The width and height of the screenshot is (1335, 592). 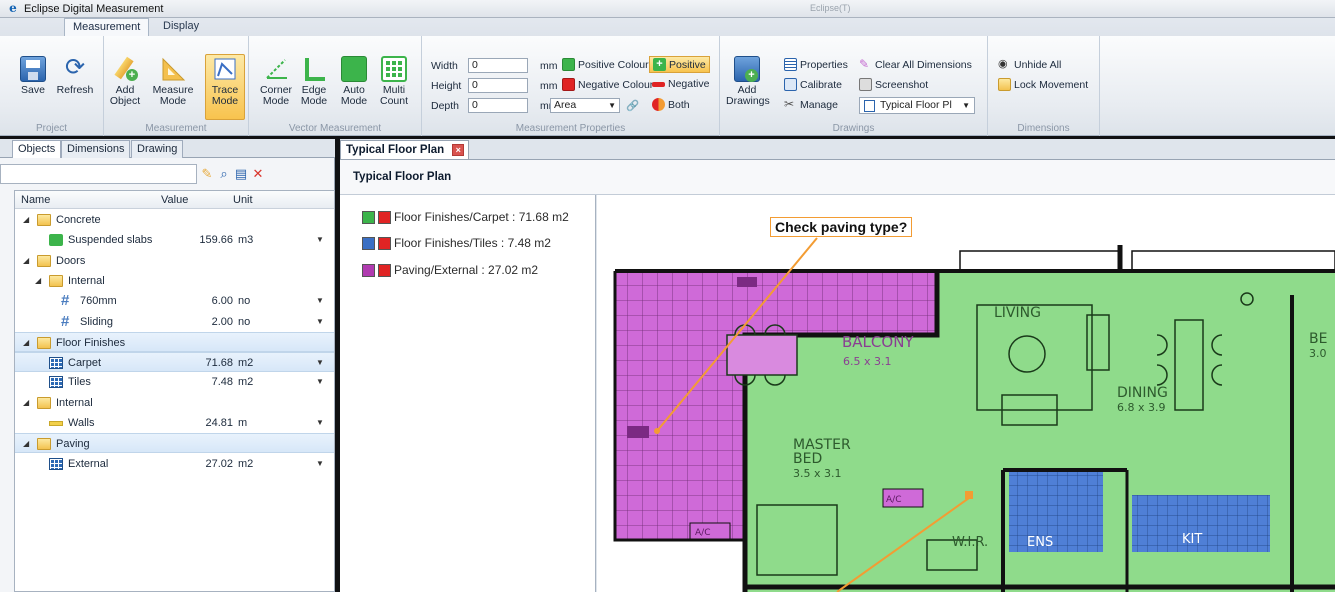 I want to click on multi-count-button: Multi Count, so click(x=394, y=81).